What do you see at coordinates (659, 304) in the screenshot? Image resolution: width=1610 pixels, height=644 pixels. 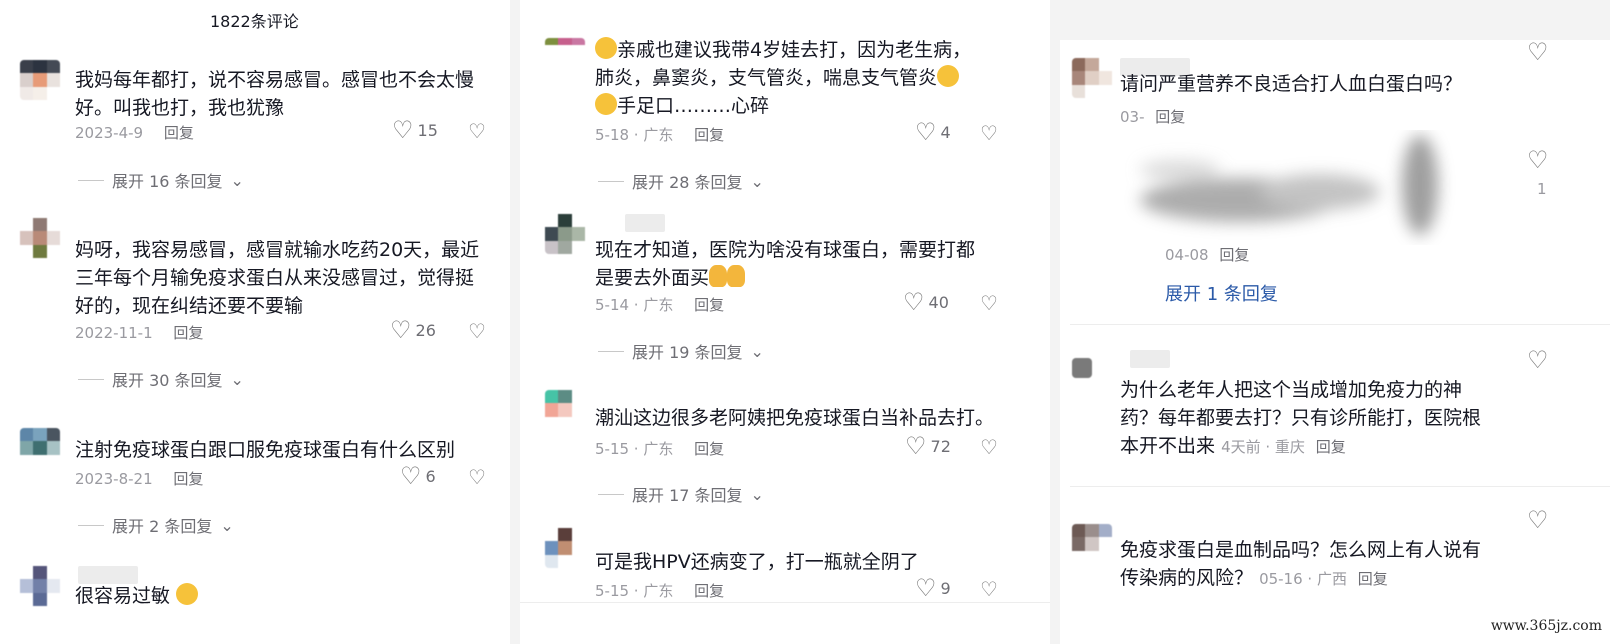 I see `comment-meta: 5-14 · 广东 回复` at bounding box center [659, 304].